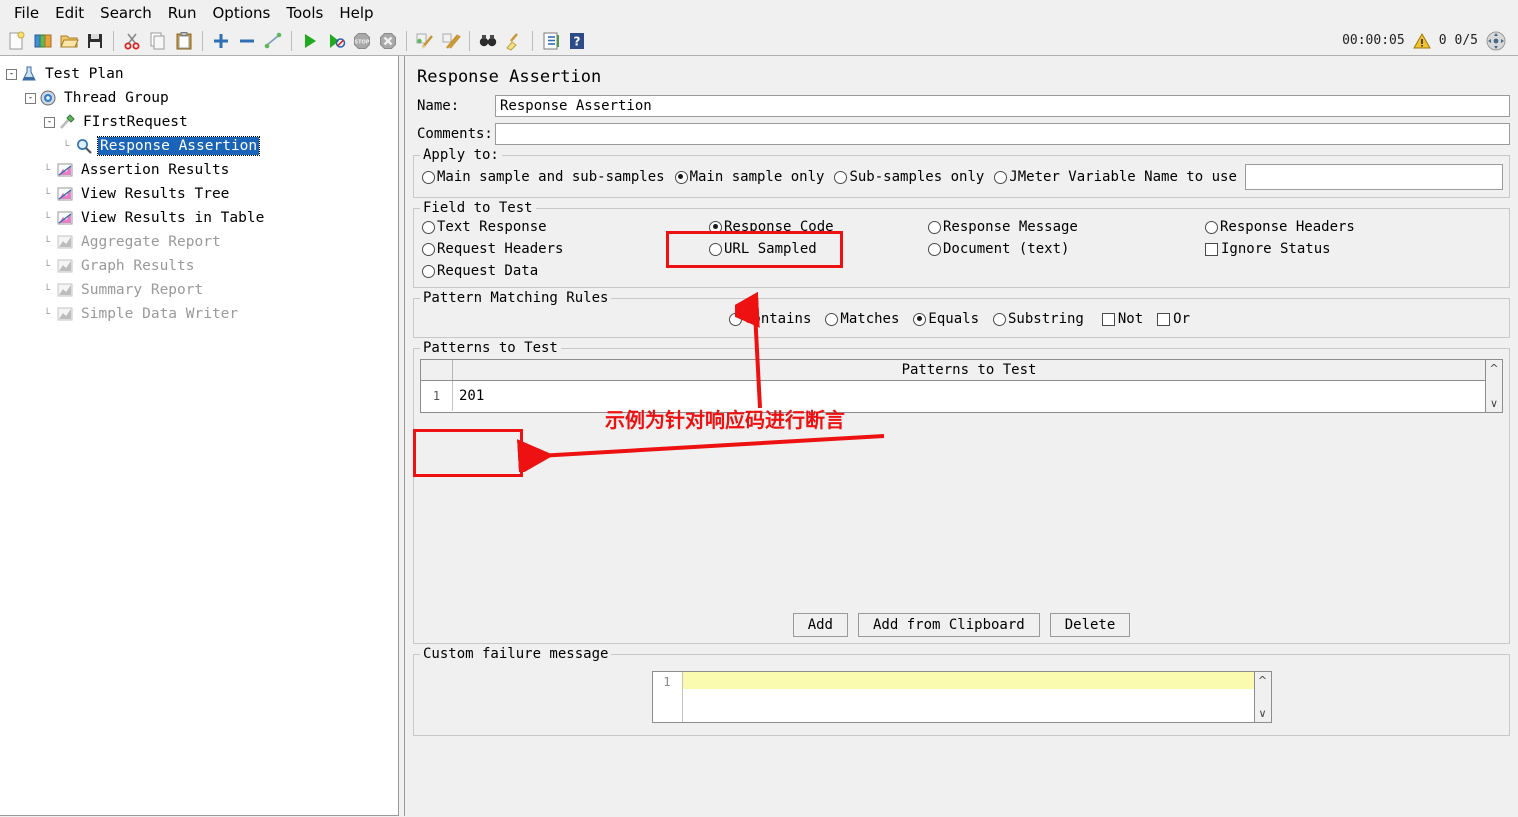  Describe the element at coordinates (310, 41) in the screenshot. I see `start-icon` at that location.